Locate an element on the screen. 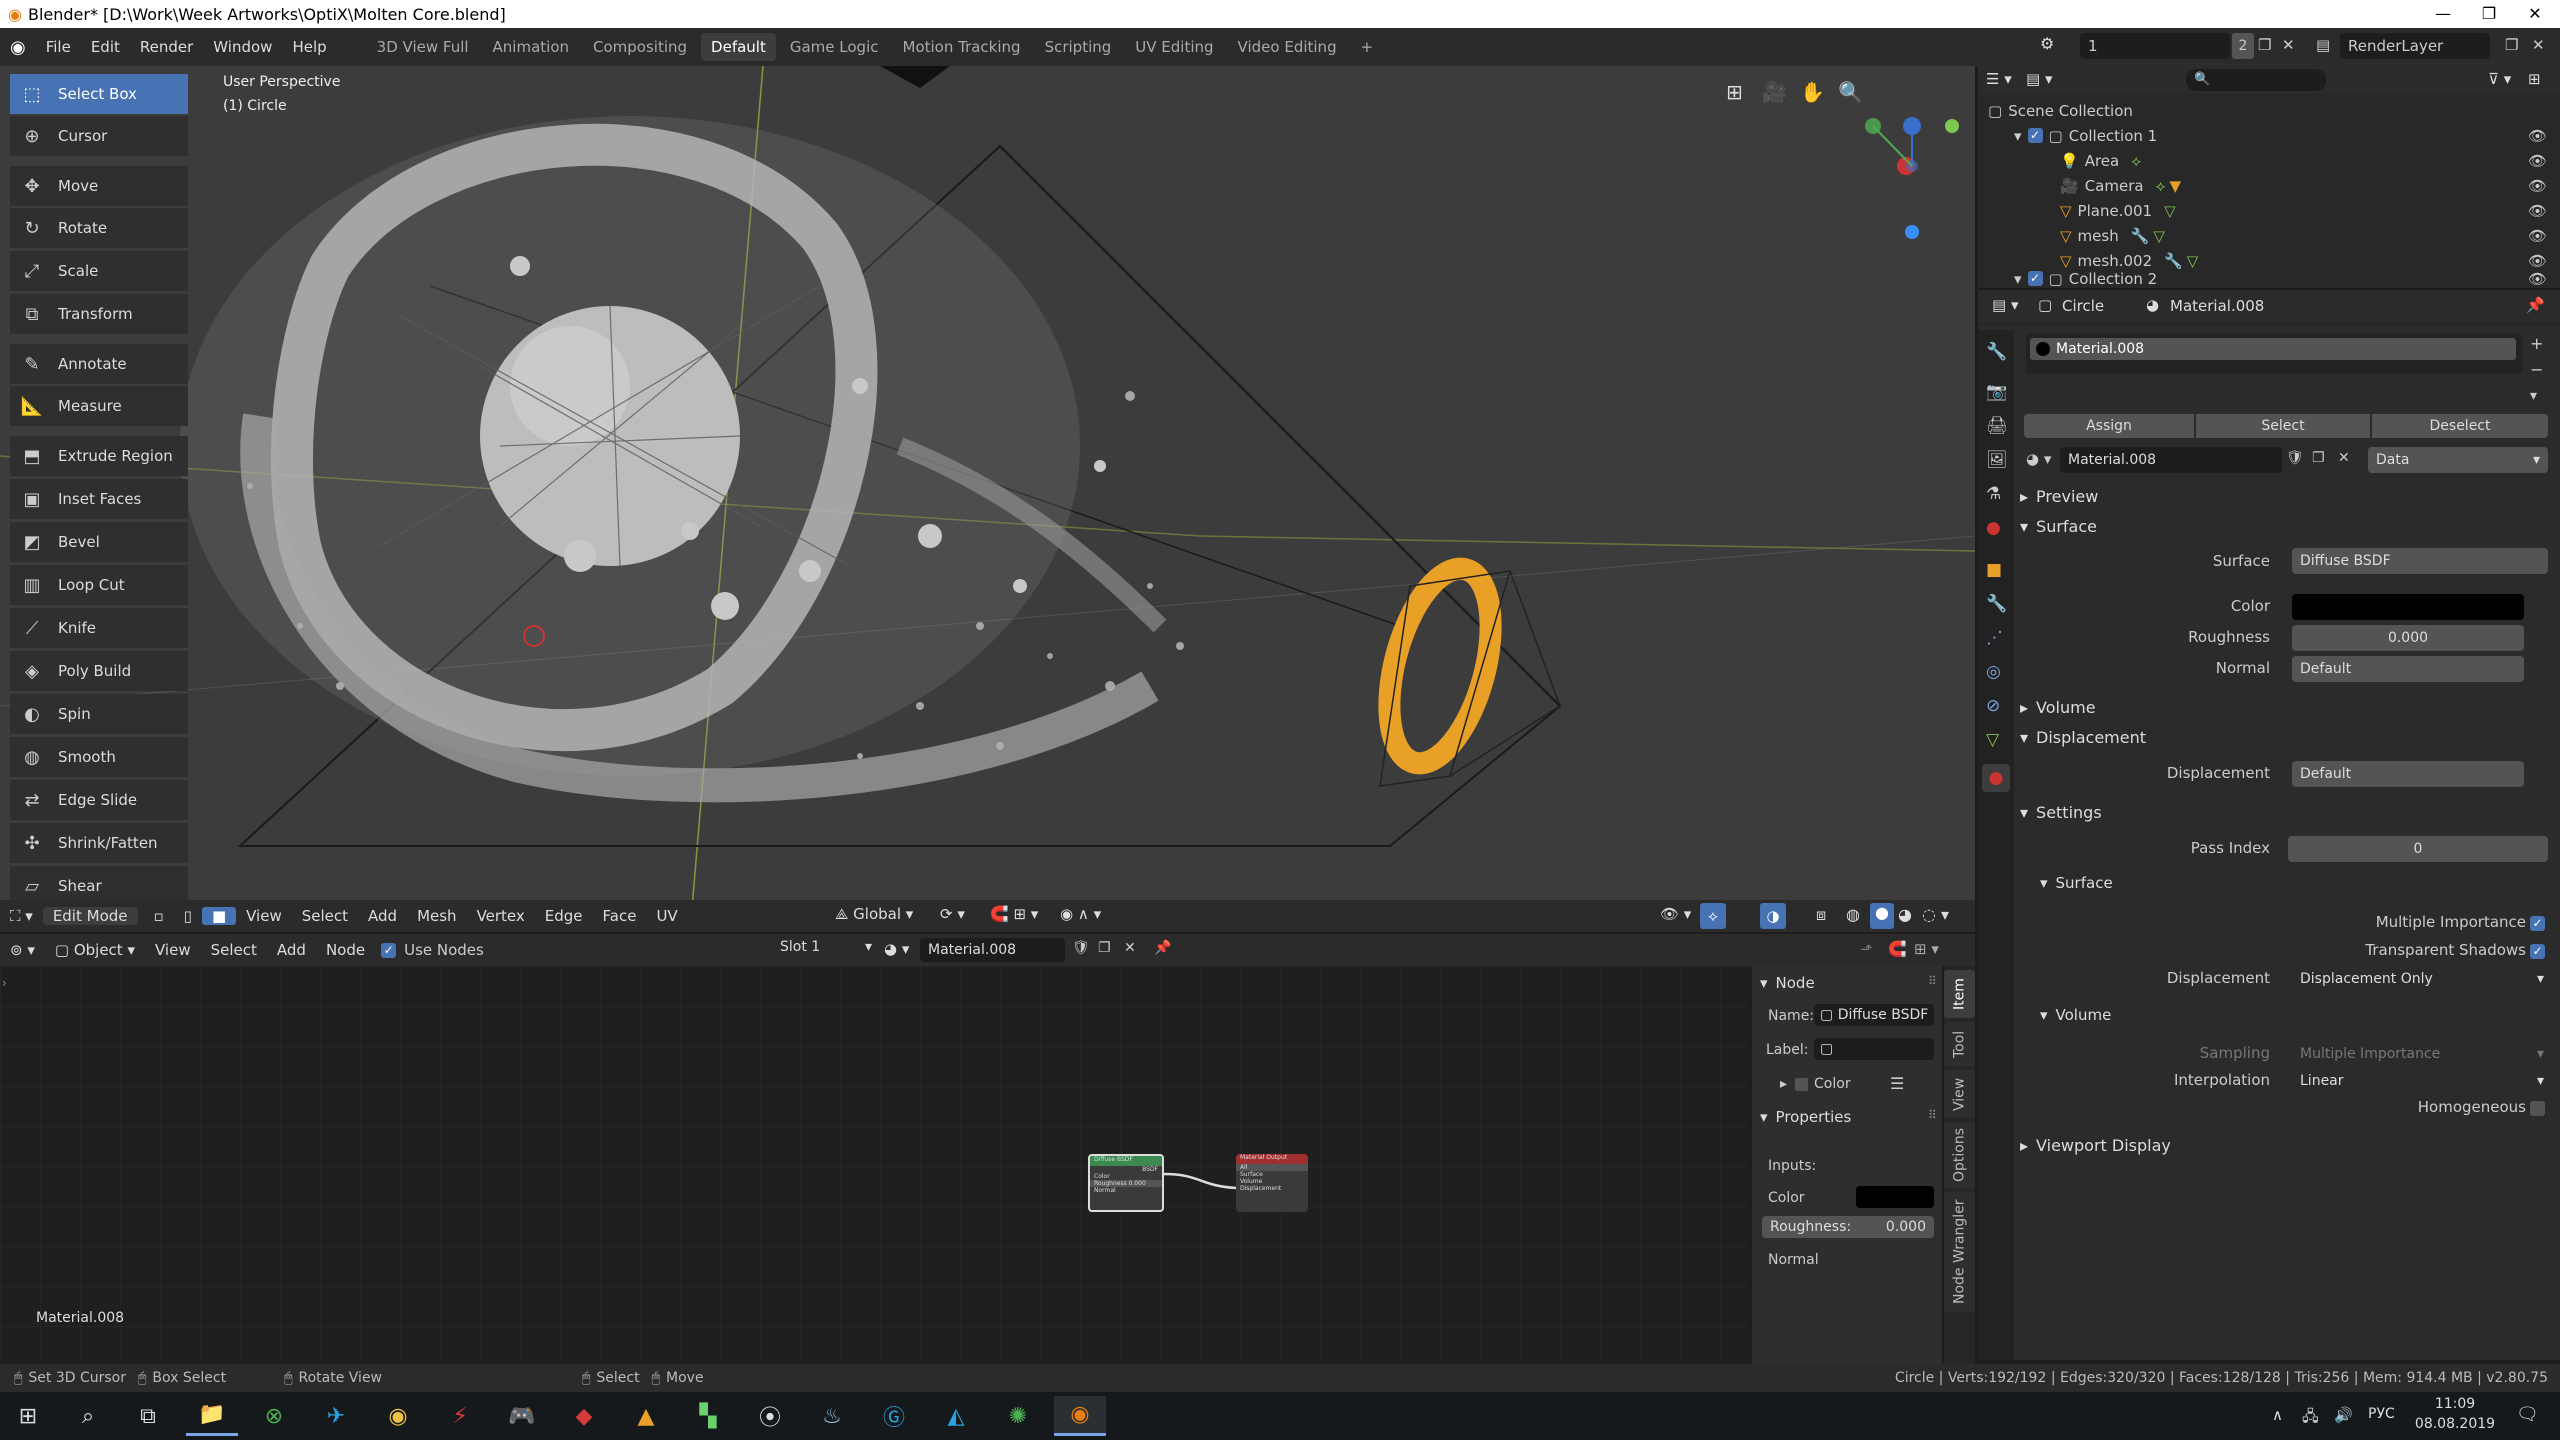  snap-icon: 🧲 ⊞ ▾ is located at coordinates (1014, 914).